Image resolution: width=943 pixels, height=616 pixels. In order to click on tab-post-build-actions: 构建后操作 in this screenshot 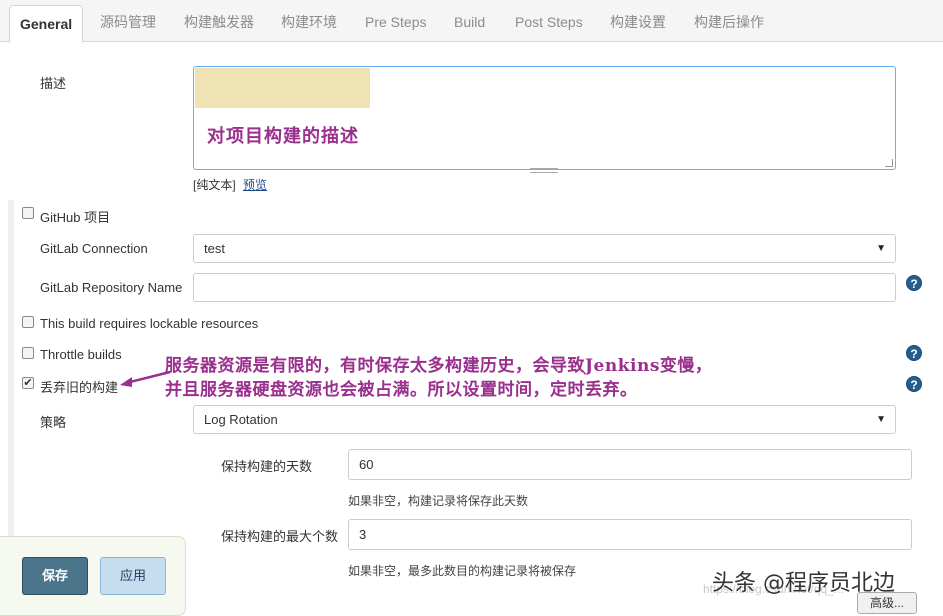, I will do `click(729, 21)`.